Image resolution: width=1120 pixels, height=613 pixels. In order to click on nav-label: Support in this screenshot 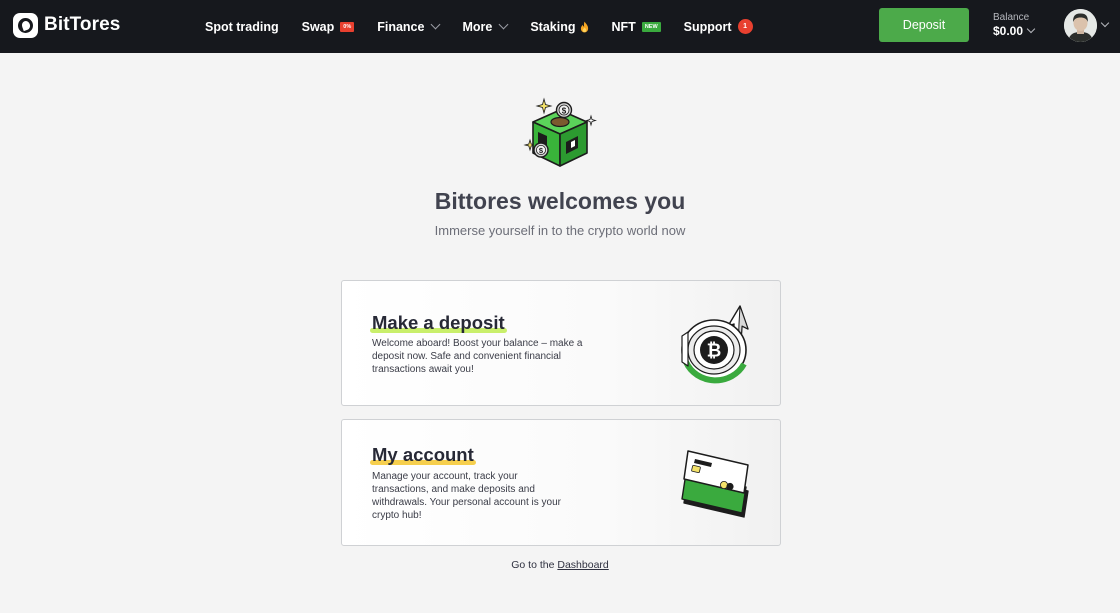, I will do `click(707, 26)`.